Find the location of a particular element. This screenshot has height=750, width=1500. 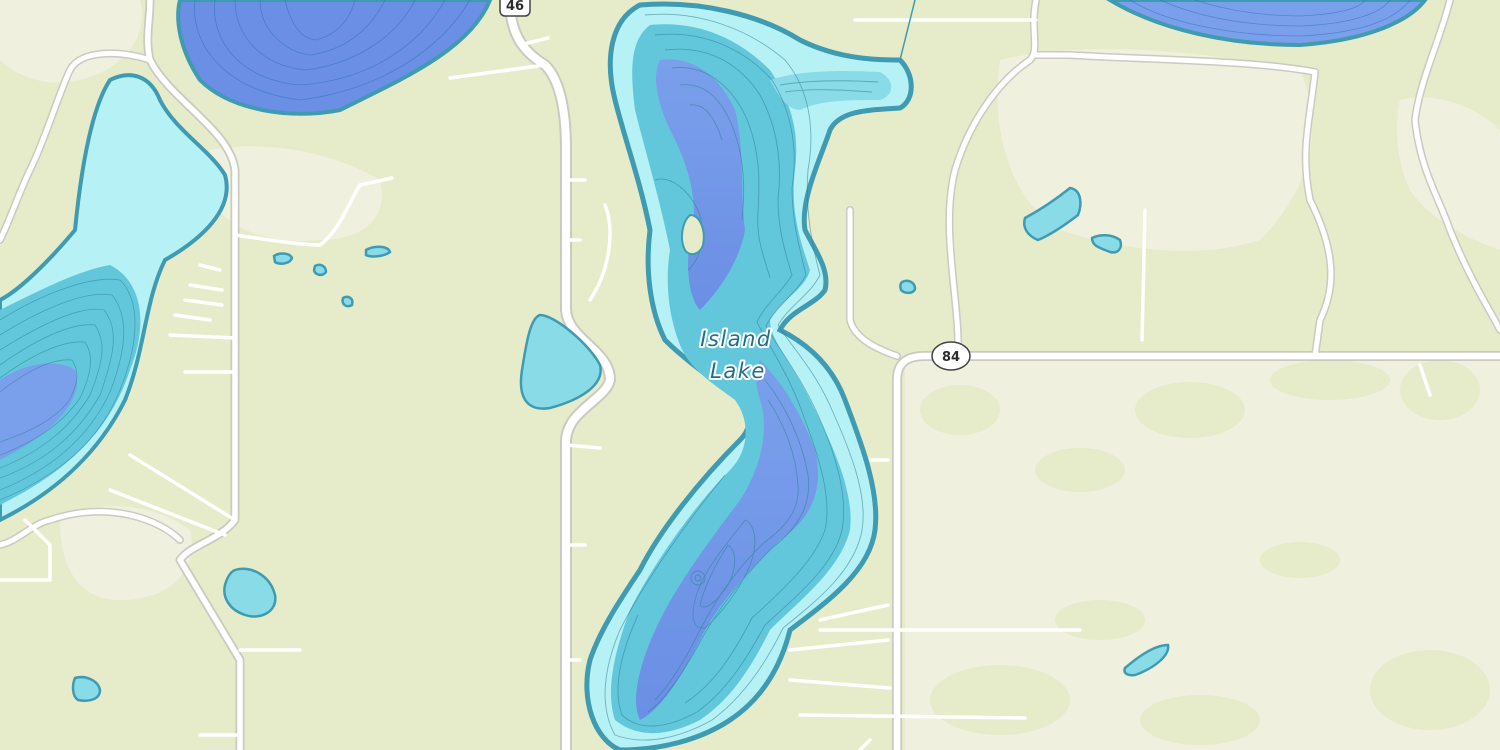

route-shield-84: 84 is located at coordinates (951, 356).